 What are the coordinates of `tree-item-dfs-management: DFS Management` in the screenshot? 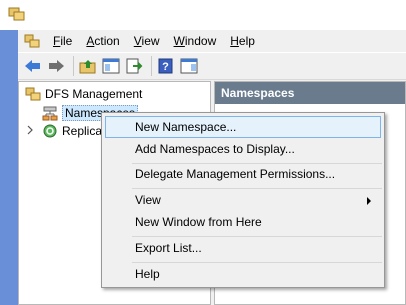 It's located at (83, 94).